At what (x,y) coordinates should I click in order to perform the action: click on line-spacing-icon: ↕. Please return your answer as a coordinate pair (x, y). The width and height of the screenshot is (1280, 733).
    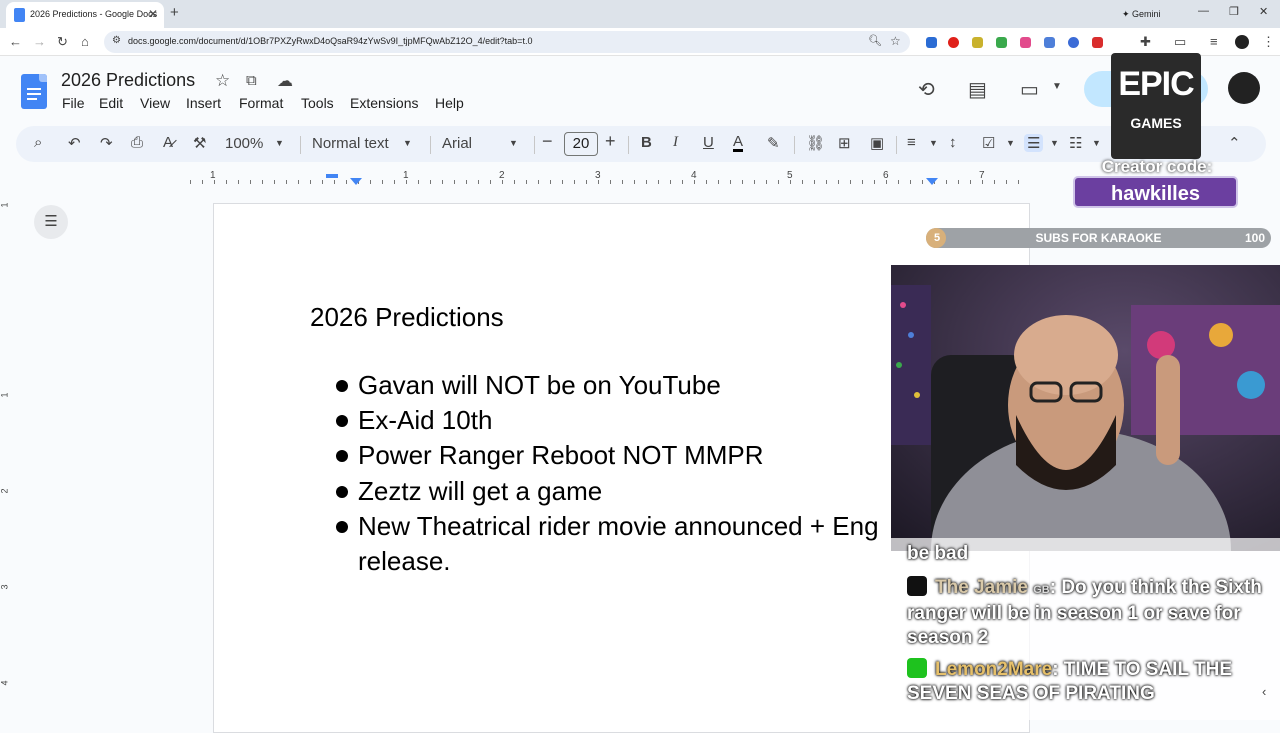
    Looking at the image, I should click on (953, 142).